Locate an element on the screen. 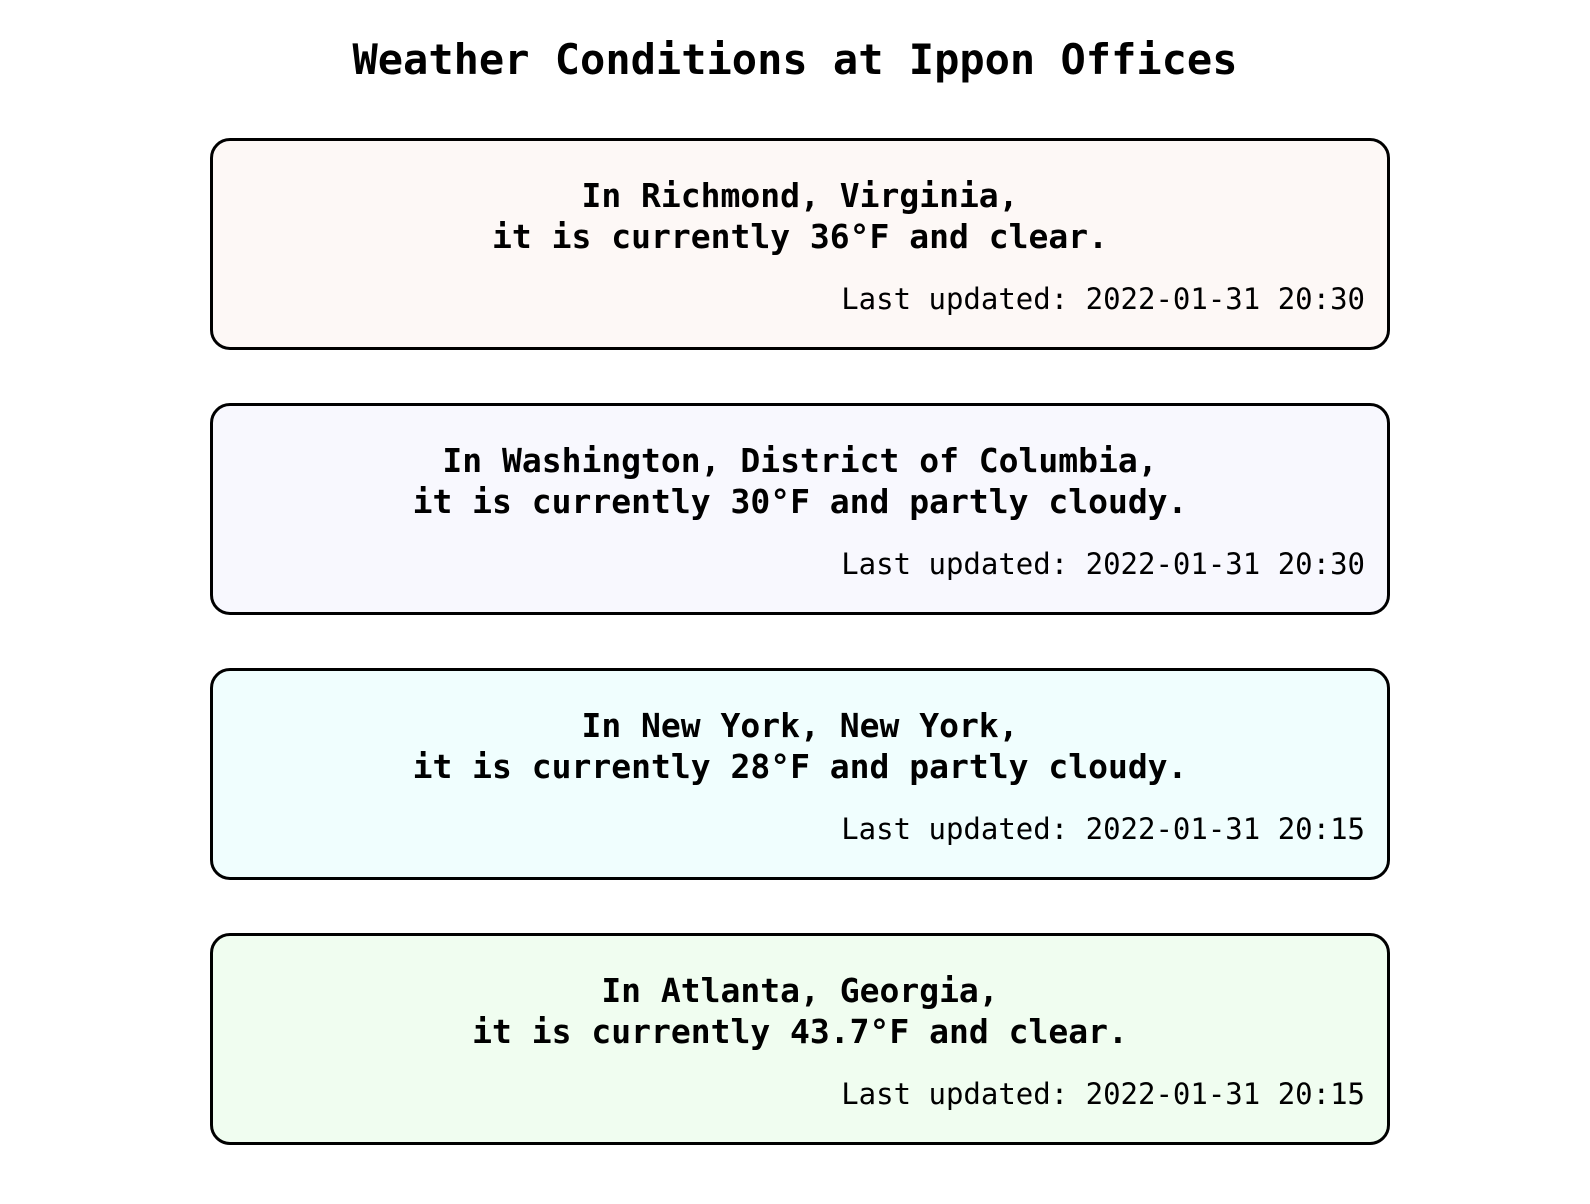 Image resolution: width=1590 pixels, height=1204 pixels. location-line: In Atlanta, Georgia, is located at coordinates (800, 990).